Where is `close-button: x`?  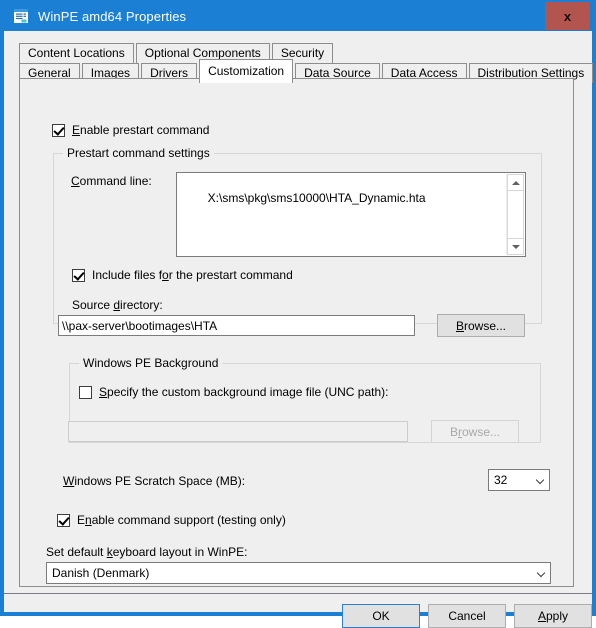 close-button: x is located at coordinates (567, 16).